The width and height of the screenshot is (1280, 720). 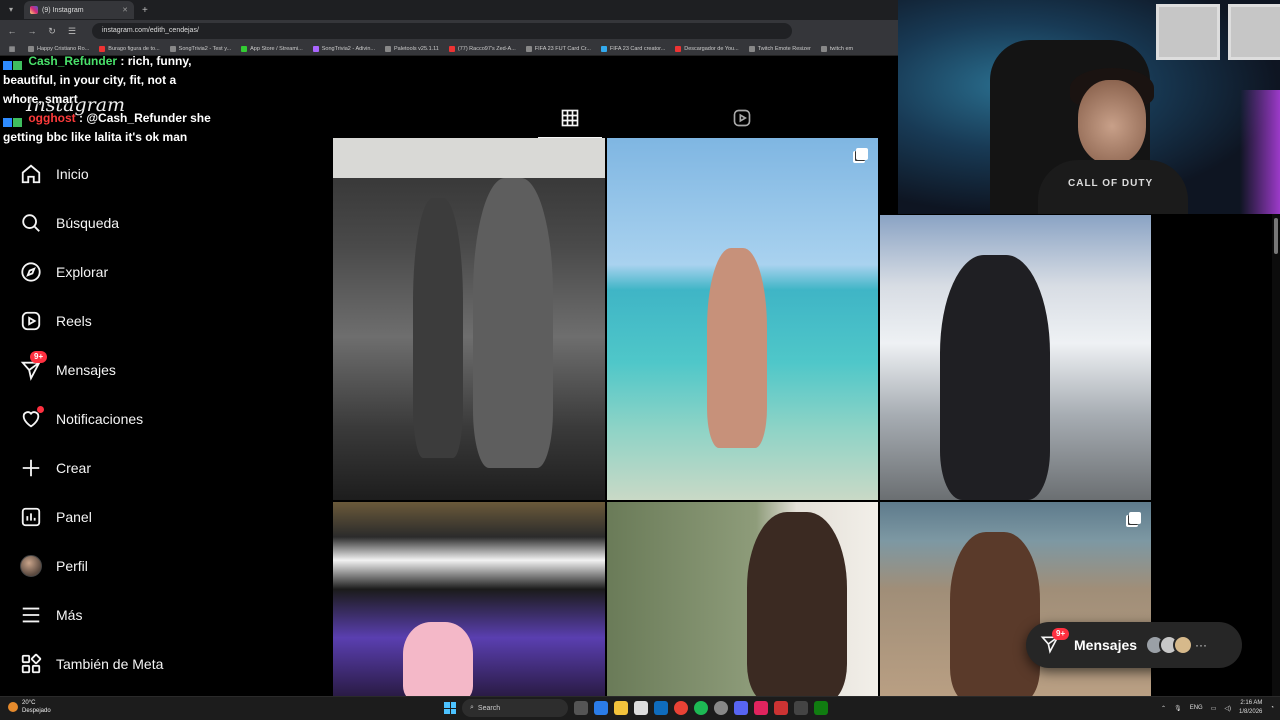 I want to click on weather-widget: 20°C Despejado, so click(x=29, y=707).